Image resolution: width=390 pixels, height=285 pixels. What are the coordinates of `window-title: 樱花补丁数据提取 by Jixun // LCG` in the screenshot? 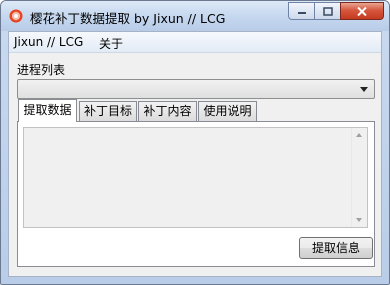 It's located at (128, 18).